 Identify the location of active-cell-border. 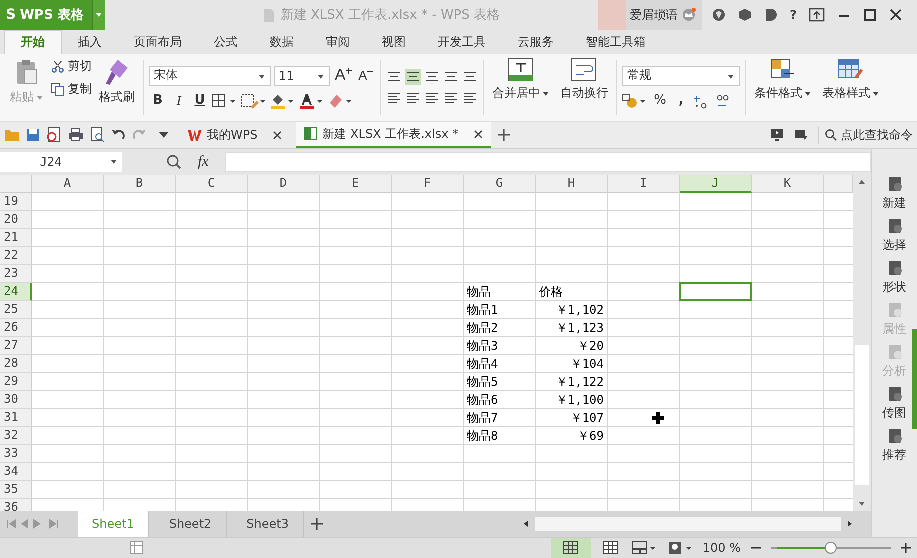
(715, 291).